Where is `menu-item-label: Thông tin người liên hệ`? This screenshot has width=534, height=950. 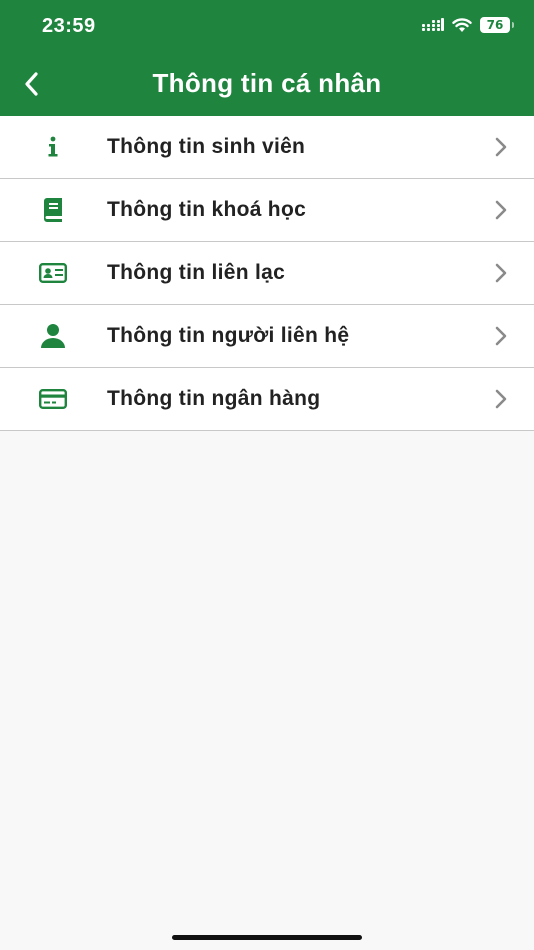 menu-item-label: Thông tin người liên hệ is located at coordinates (228, 335).